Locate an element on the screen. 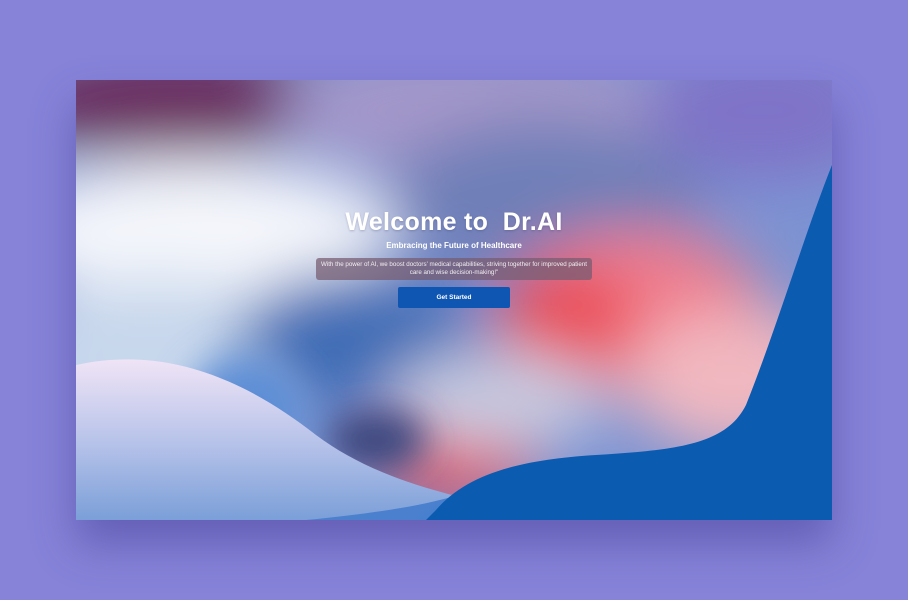 This screenshot has width=908, height=600. get-started-button: Get Started is located at coordinates (454, 297).